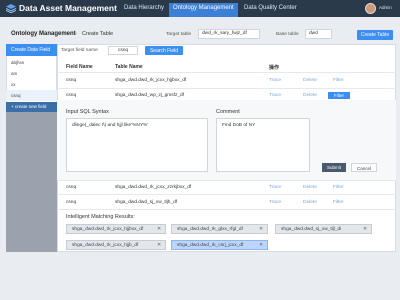 Image resolution: width=400 pixels, height=300 pixels. I want to click on cancel-button: Cancel, so click(364, 167).